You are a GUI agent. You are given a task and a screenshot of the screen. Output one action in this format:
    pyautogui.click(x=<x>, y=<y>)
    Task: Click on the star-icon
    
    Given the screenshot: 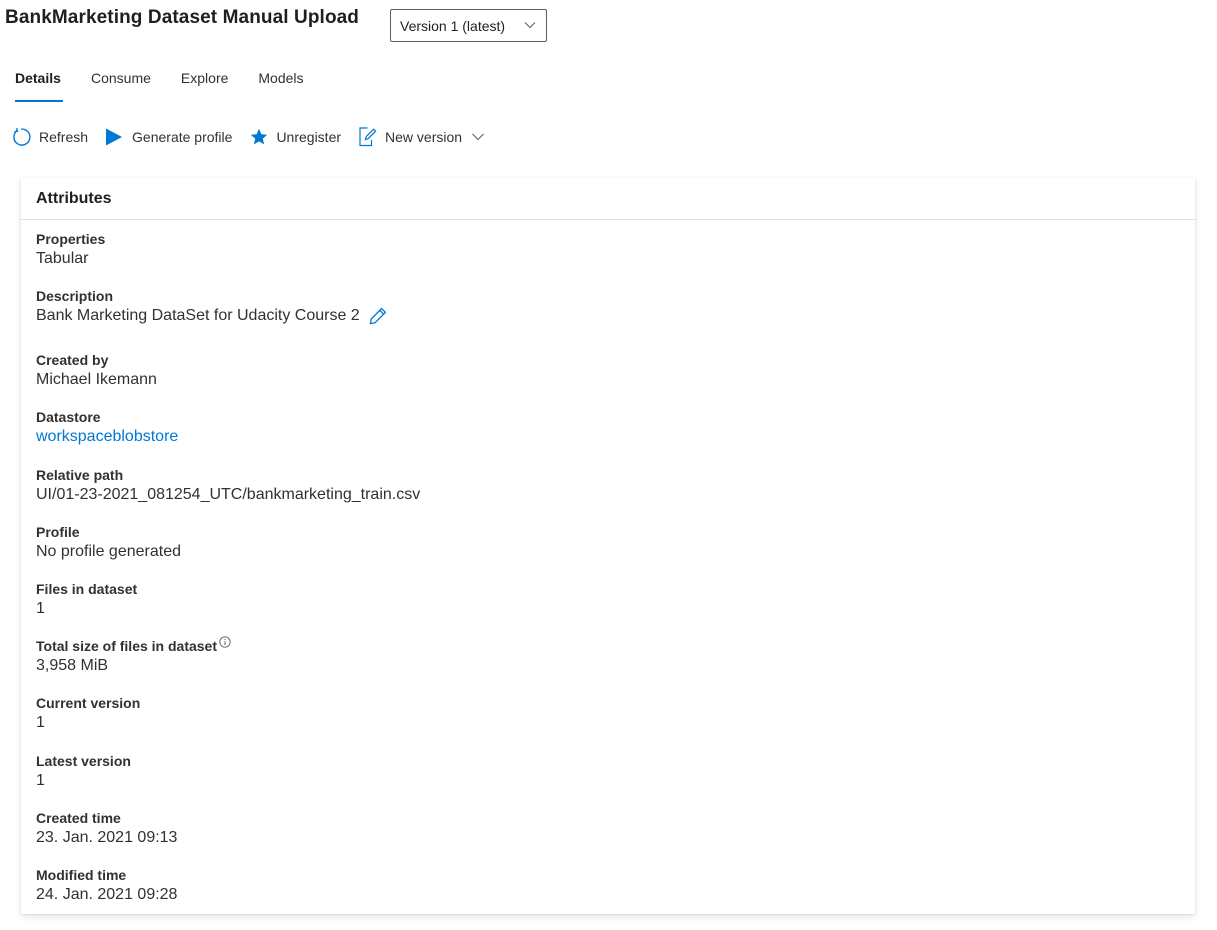 What is the action you would take?
    pyautogui.click(x=259, y=136)
    